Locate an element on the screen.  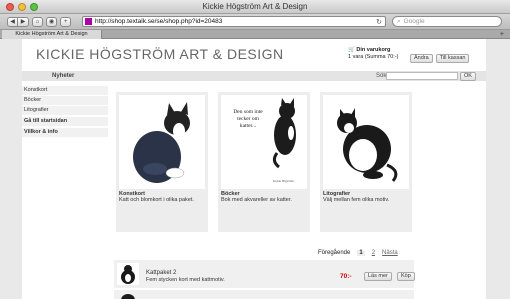
site-title: KICKIE HÖGSTRÖM ART & DESIGN is located at coordinates (160, 54).